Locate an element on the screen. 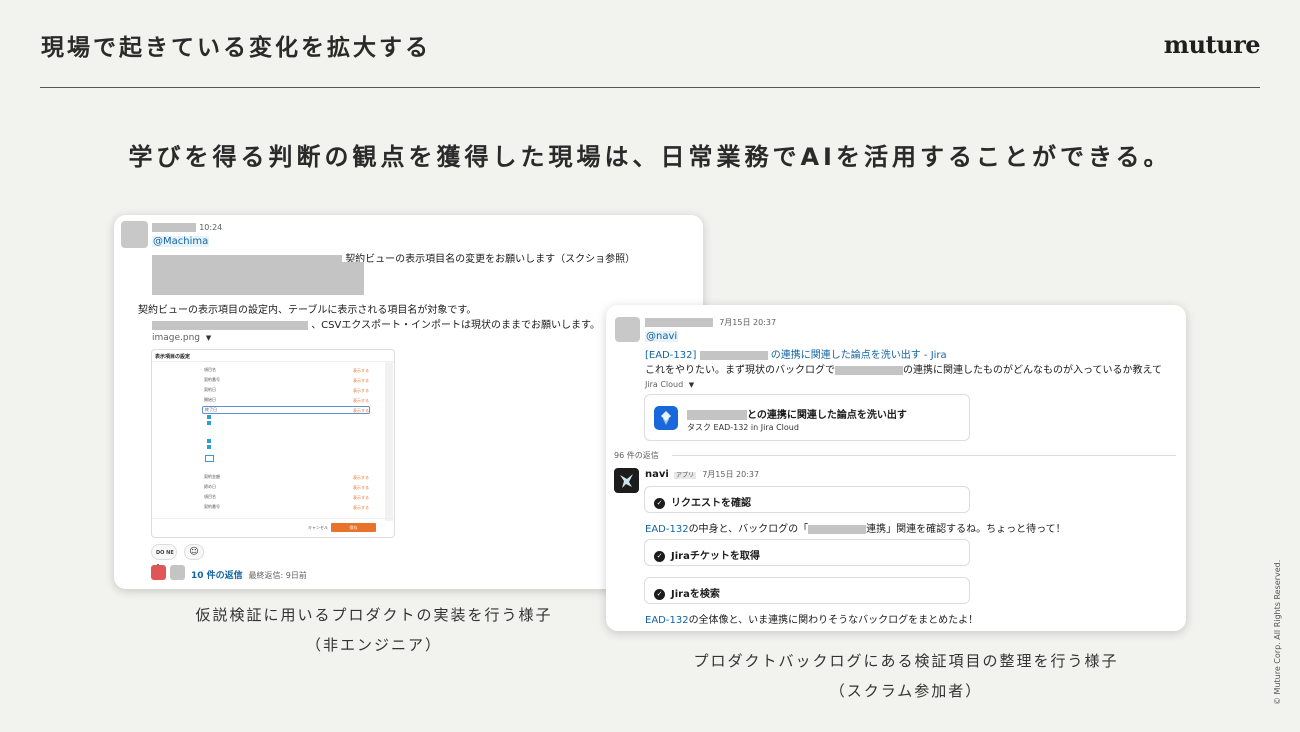  brand-logo: muture is located at coordinates (1212, 44).